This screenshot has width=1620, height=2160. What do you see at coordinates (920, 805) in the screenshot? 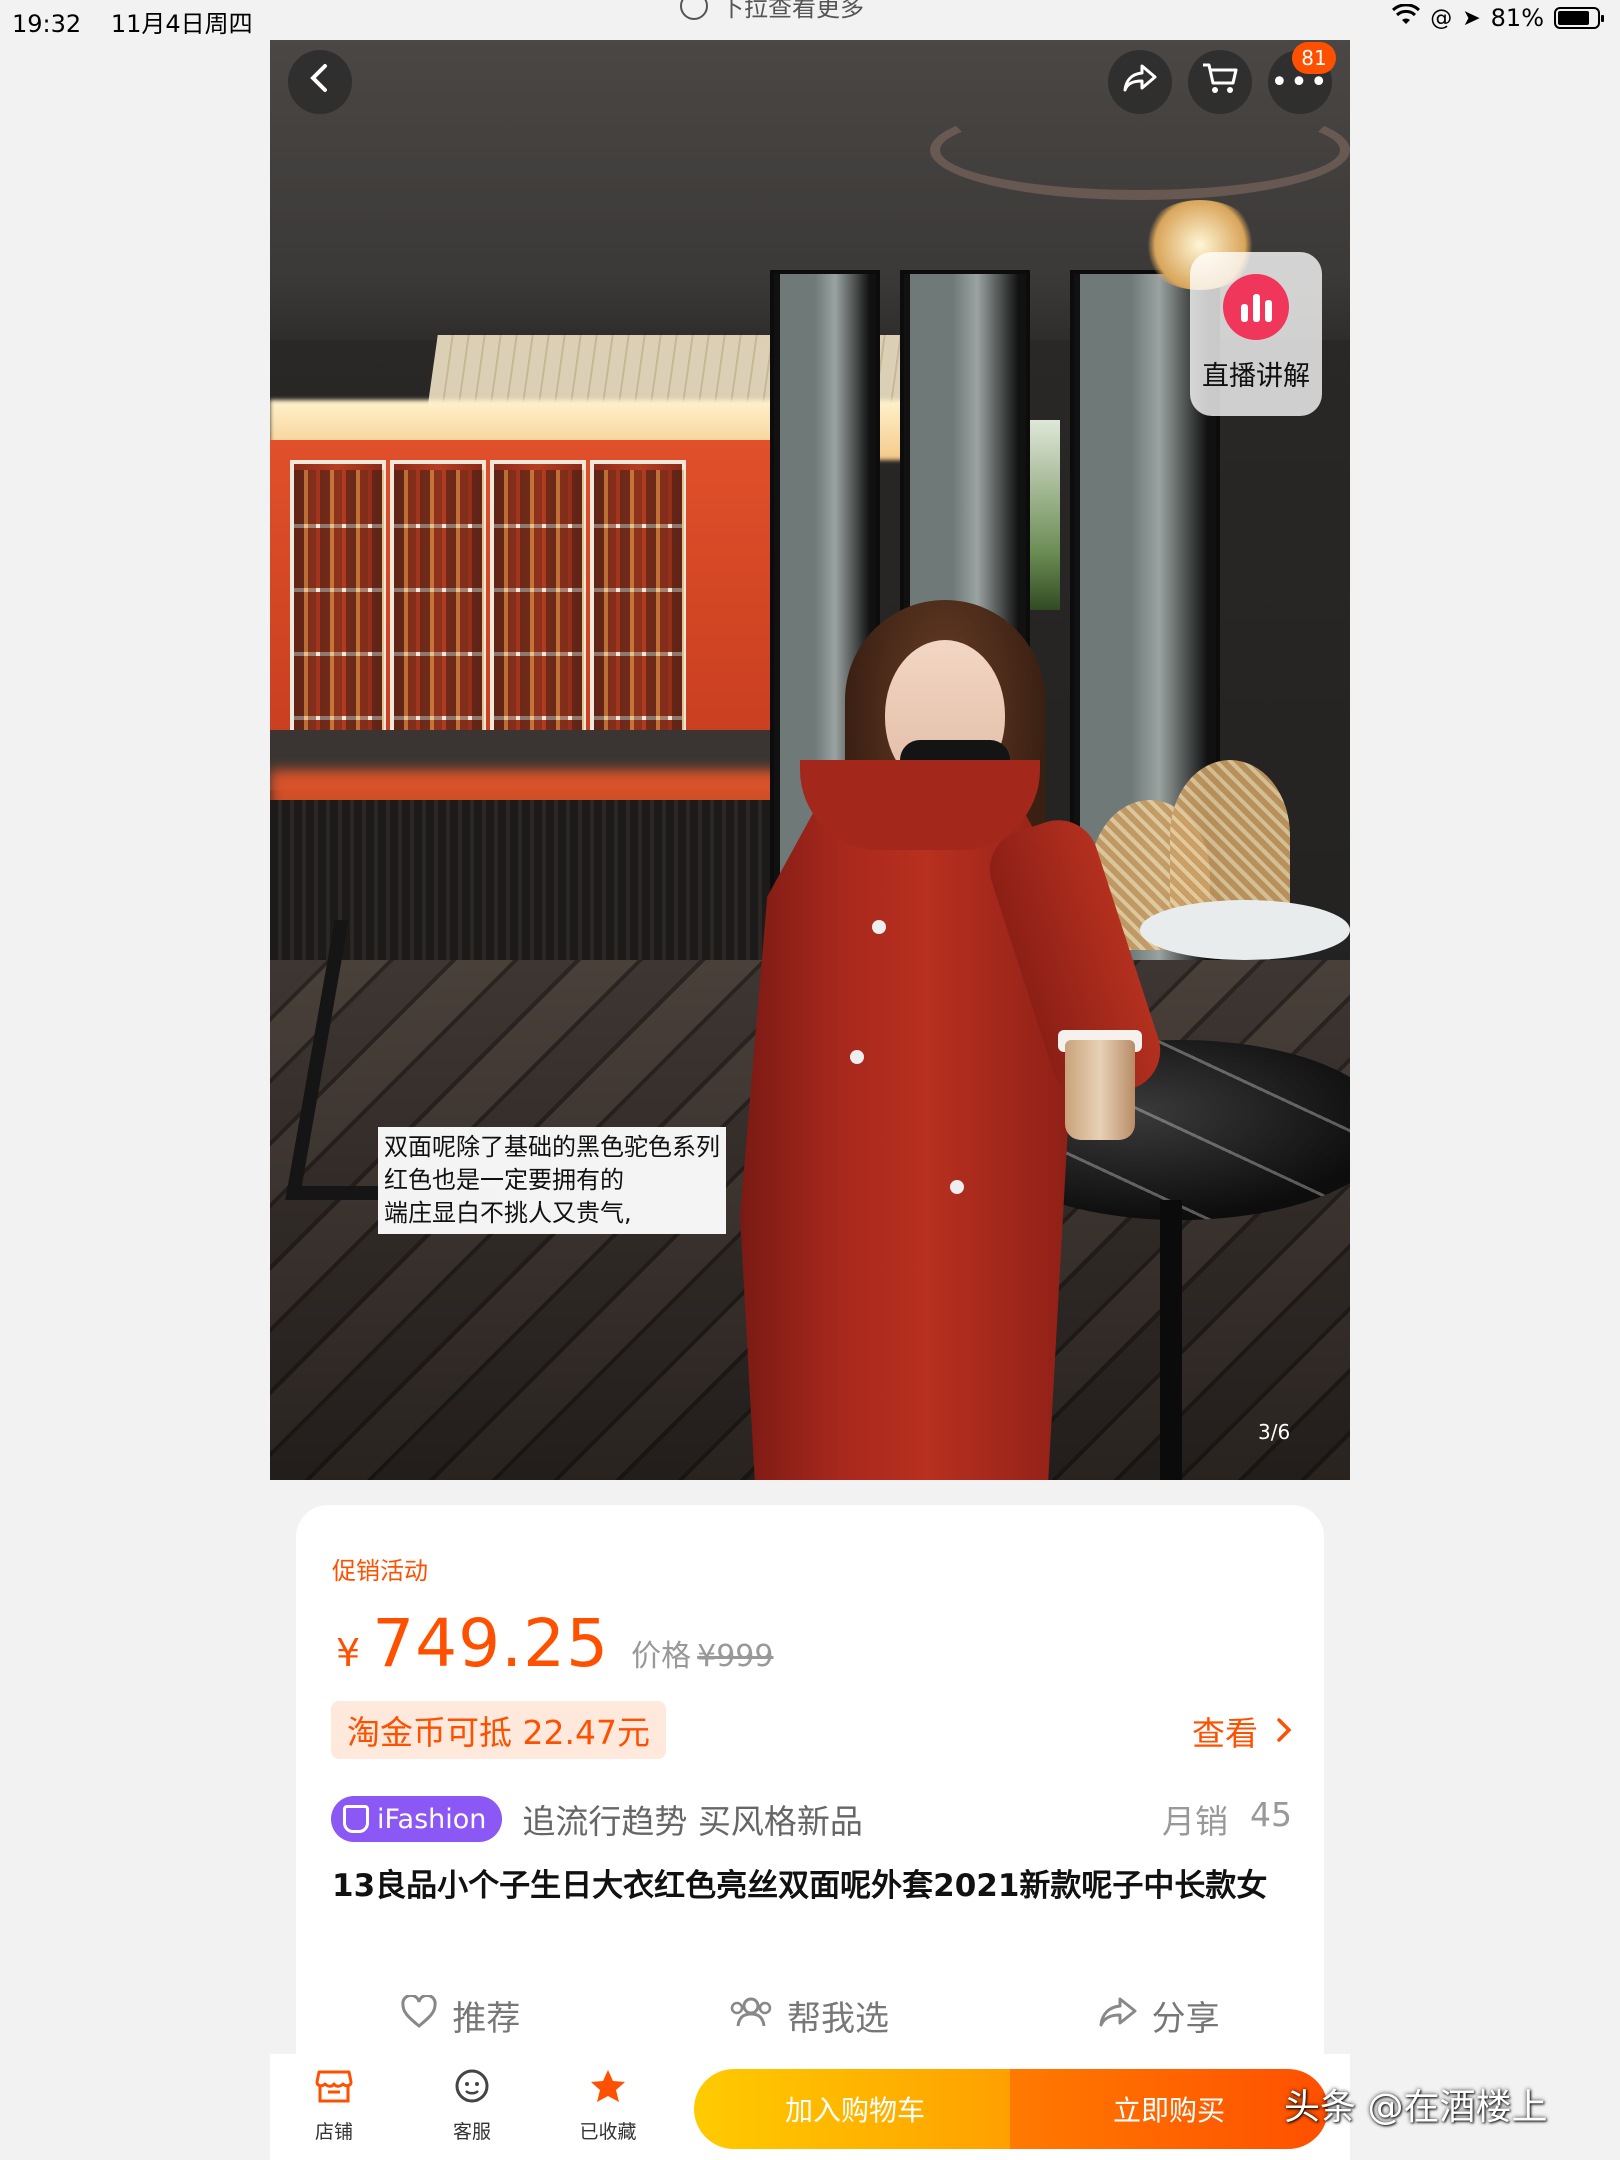
I see `photo-coat-collar` at bounding box center [920, 805].